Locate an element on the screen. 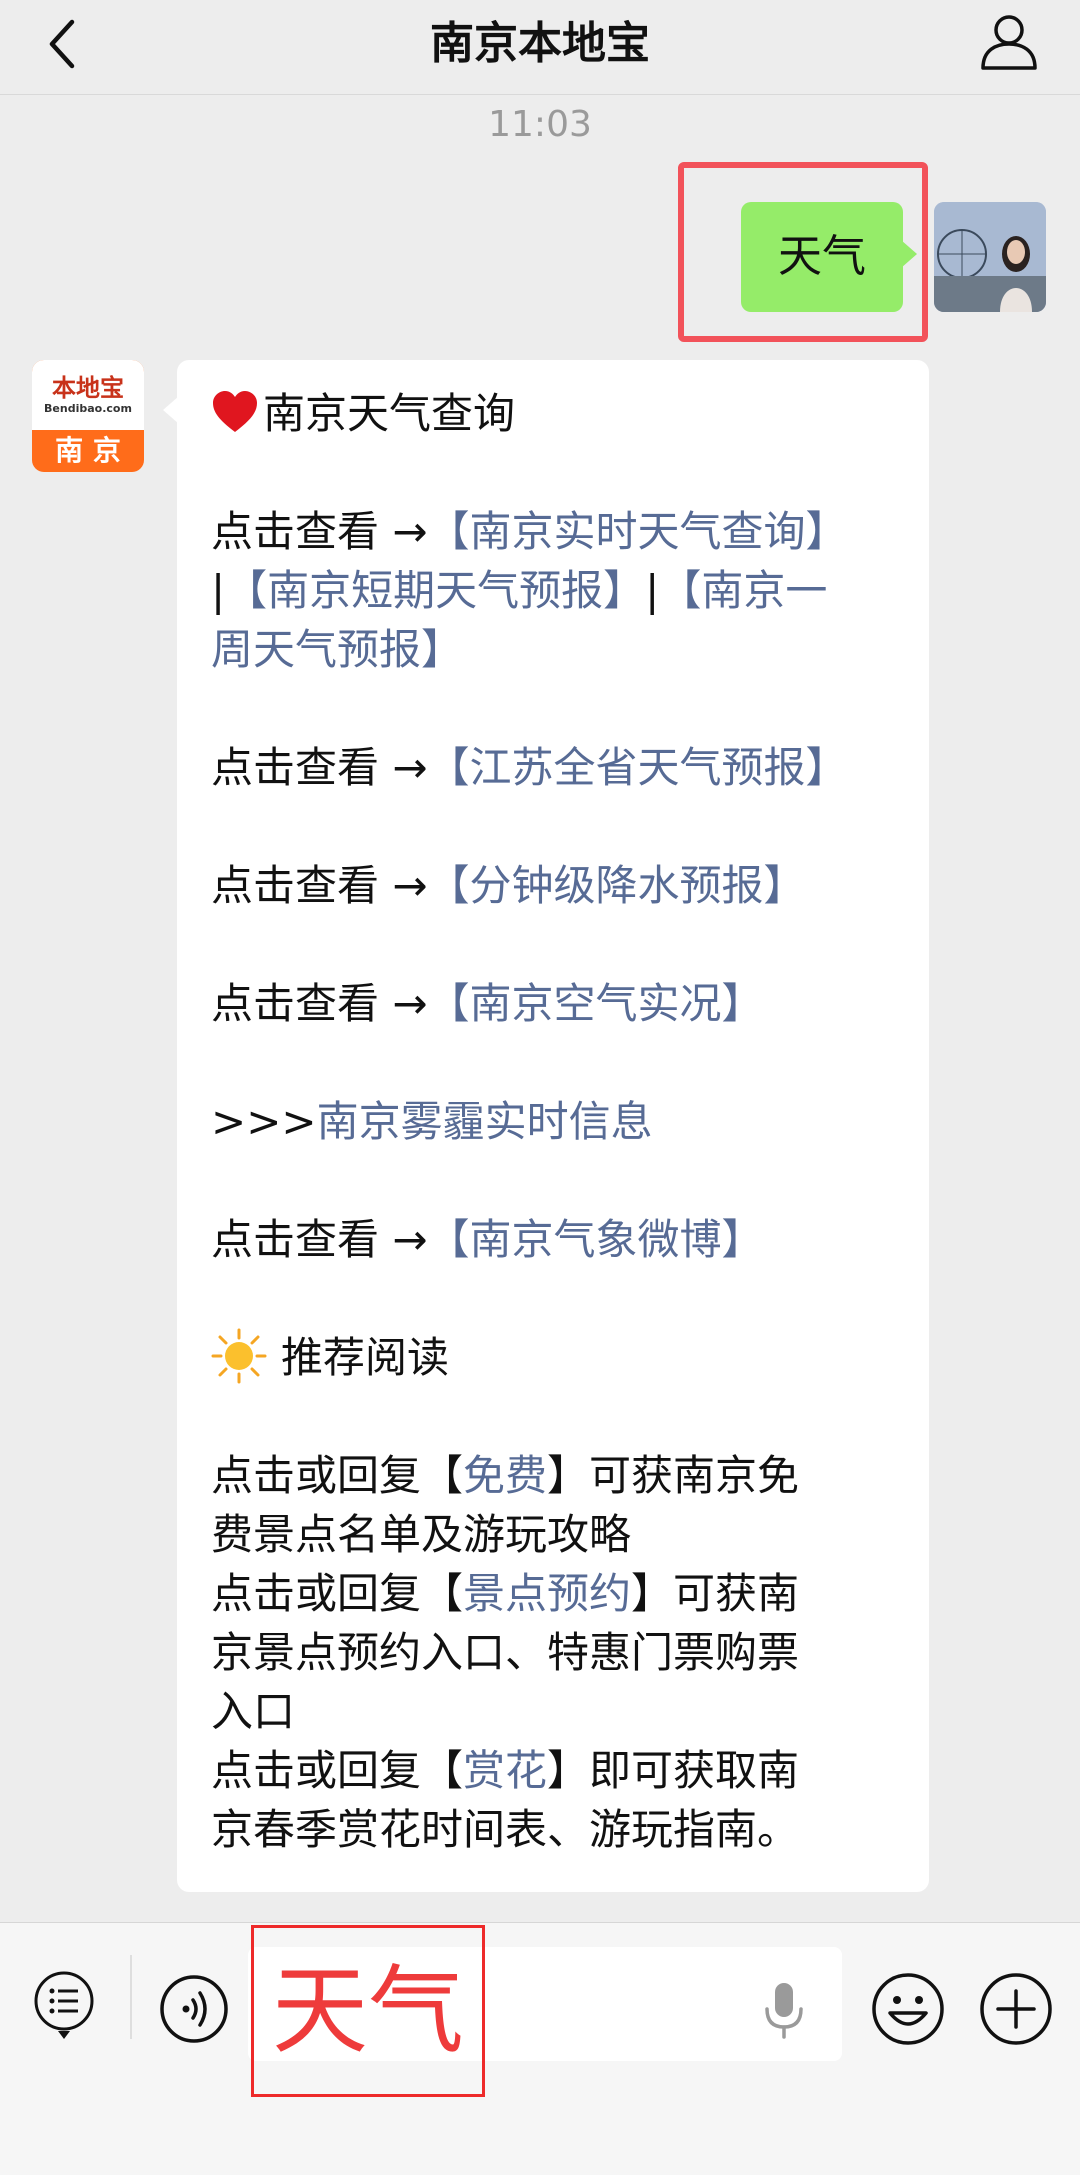 The image size is (1080, 2175). brand-logo-city: 南 京 is located at coordinates (88, 450).